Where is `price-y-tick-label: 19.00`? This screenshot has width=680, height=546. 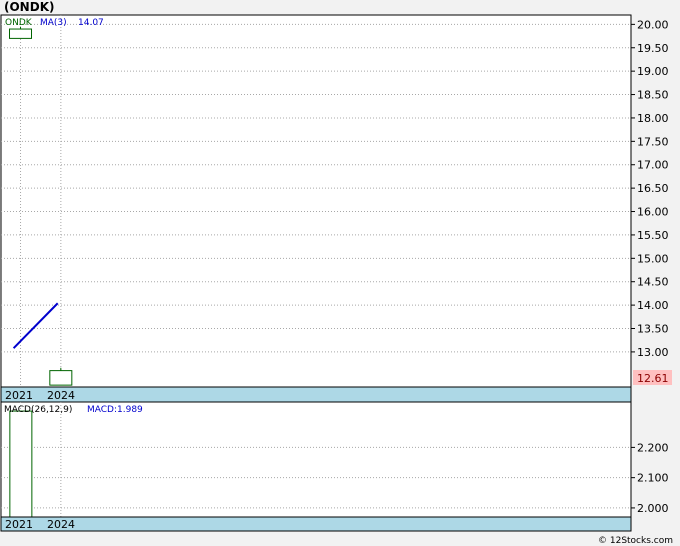 price-y-tick-label: 19.00 is located at coordinates (653, 71).